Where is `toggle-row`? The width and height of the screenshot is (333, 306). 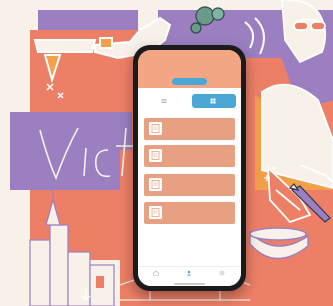 toggle-row is located at coordinates (189, 101).